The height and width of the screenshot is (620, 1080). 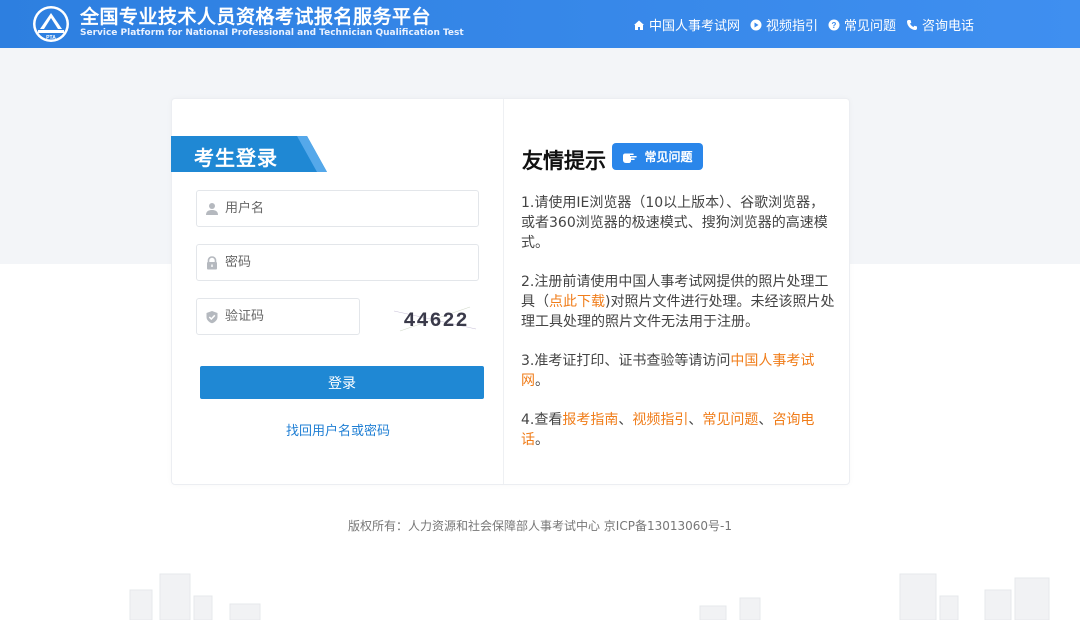 I want to click on password-field, so click(x=337, y=262).